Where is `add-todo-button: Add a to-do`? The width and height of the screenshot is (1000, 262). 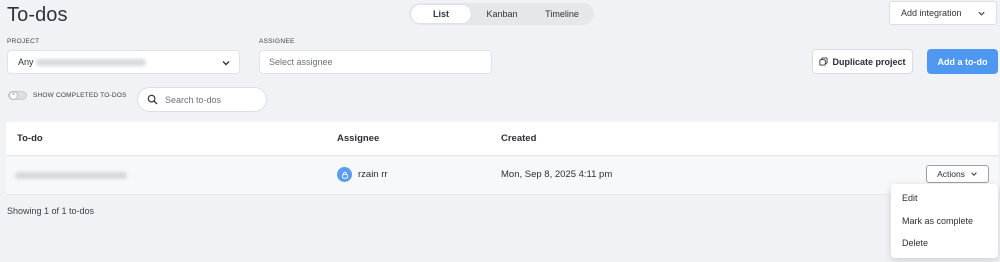
add-todo-button: Add a to-do is located at coordinates (962, 61).